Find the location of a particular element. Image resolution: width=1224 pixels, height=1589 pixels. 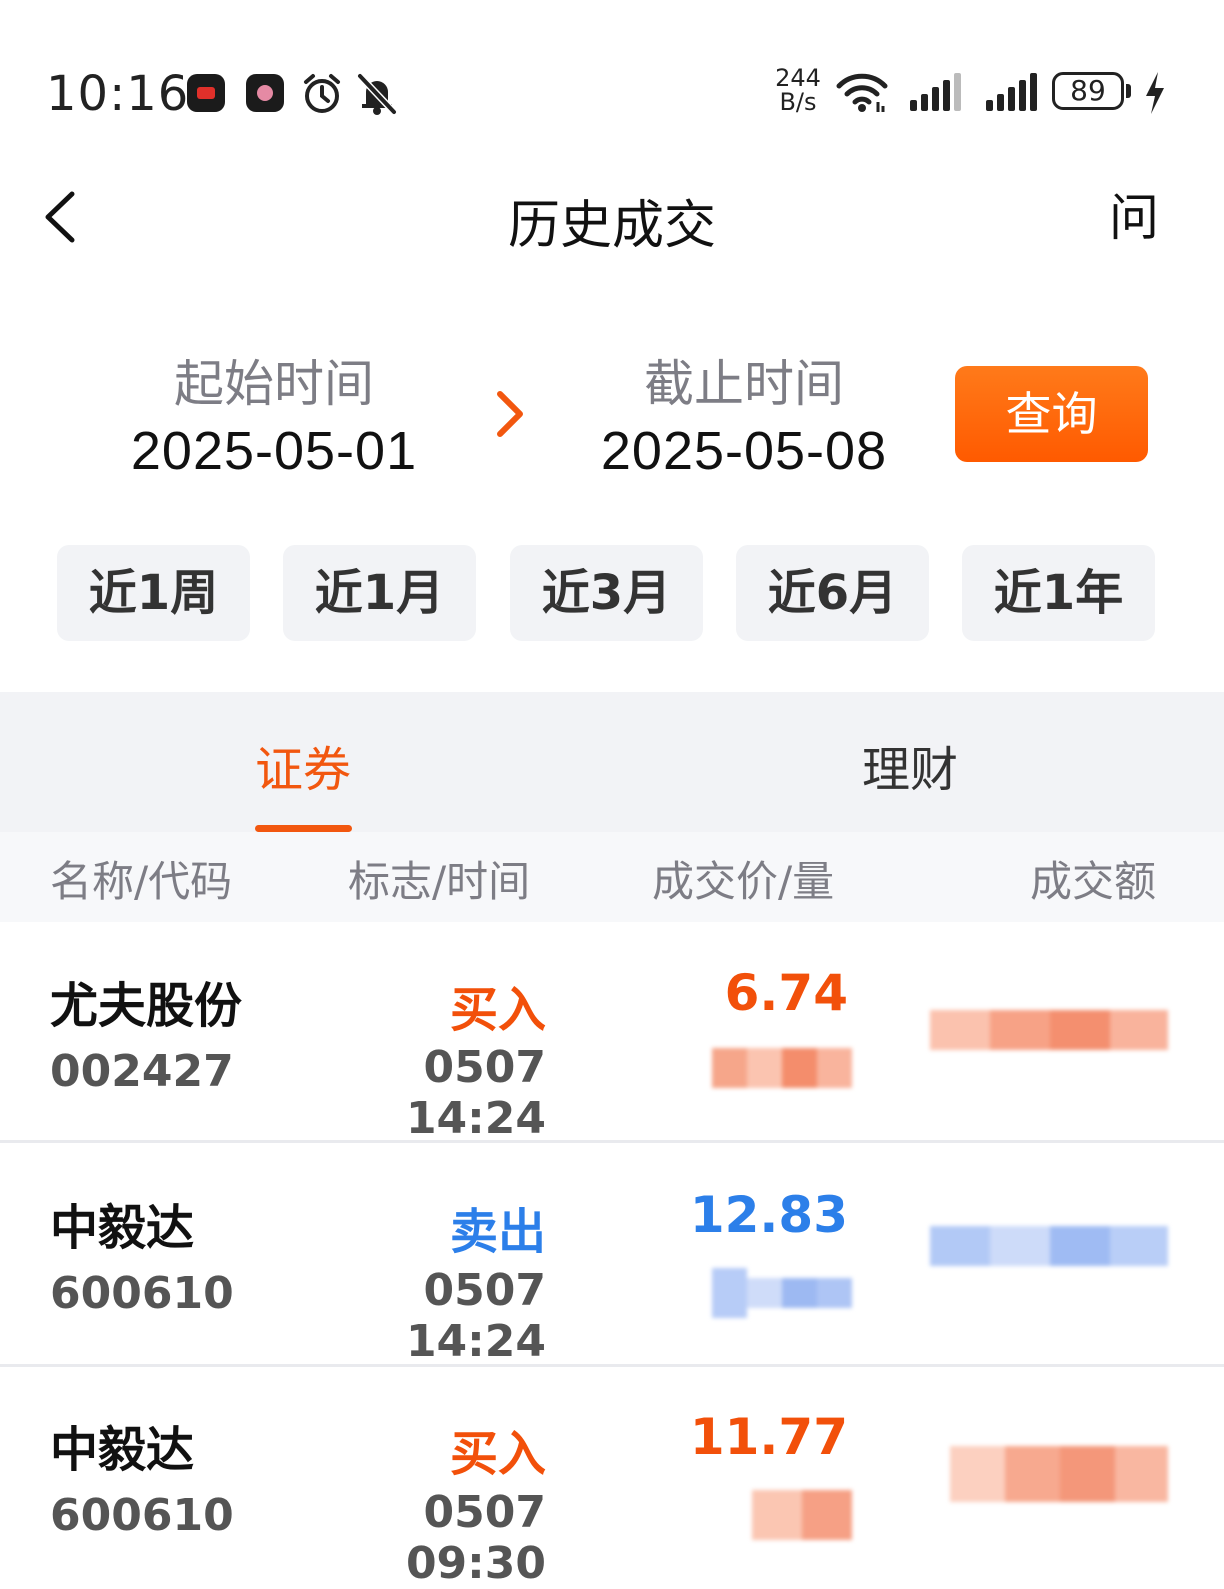

wifi-icon is located at coordinates (862, 92).